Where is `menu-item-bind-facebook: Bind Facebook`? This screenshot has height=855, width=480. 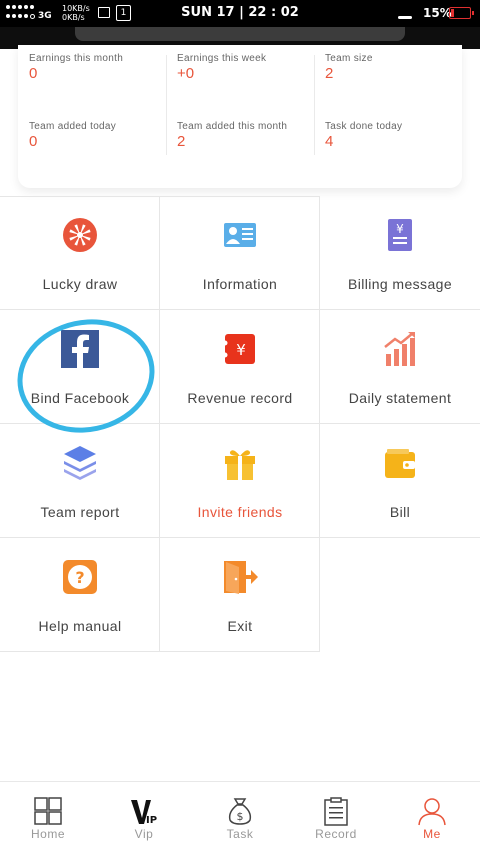
menu-item-bind-facebook: Bind Facebook is located at coordinates (80, 367).